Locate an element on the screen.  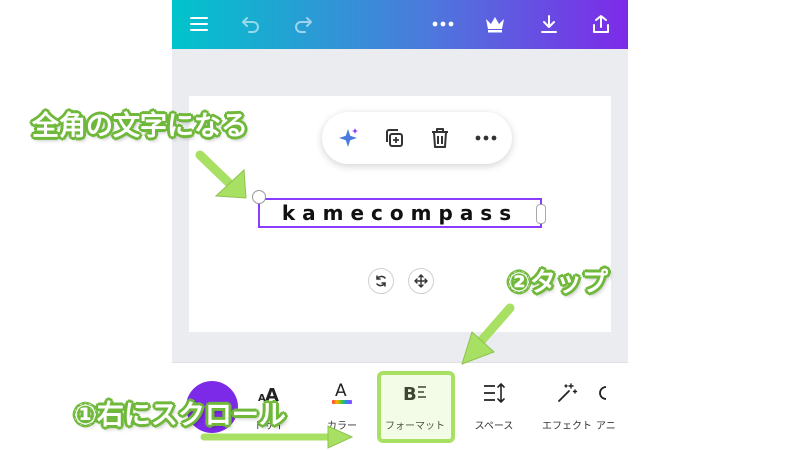
annotation-full-width: 全角の文字になる is located at coordinates (140, 126).